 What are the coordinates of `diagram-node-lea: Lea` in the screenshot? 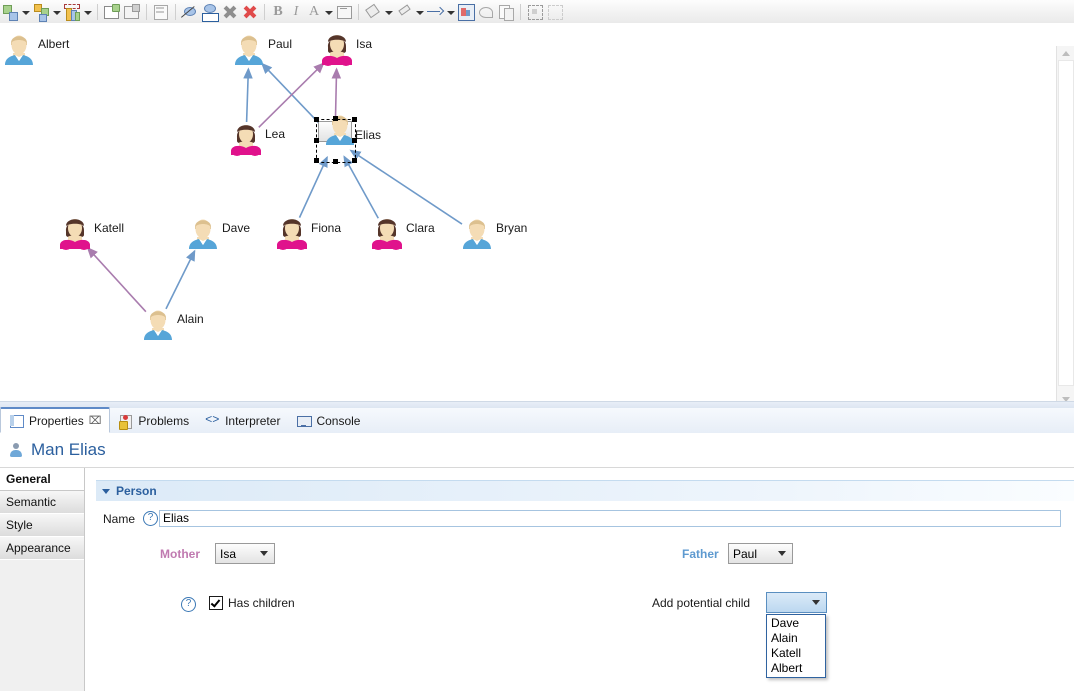 It's located at (257, 141).